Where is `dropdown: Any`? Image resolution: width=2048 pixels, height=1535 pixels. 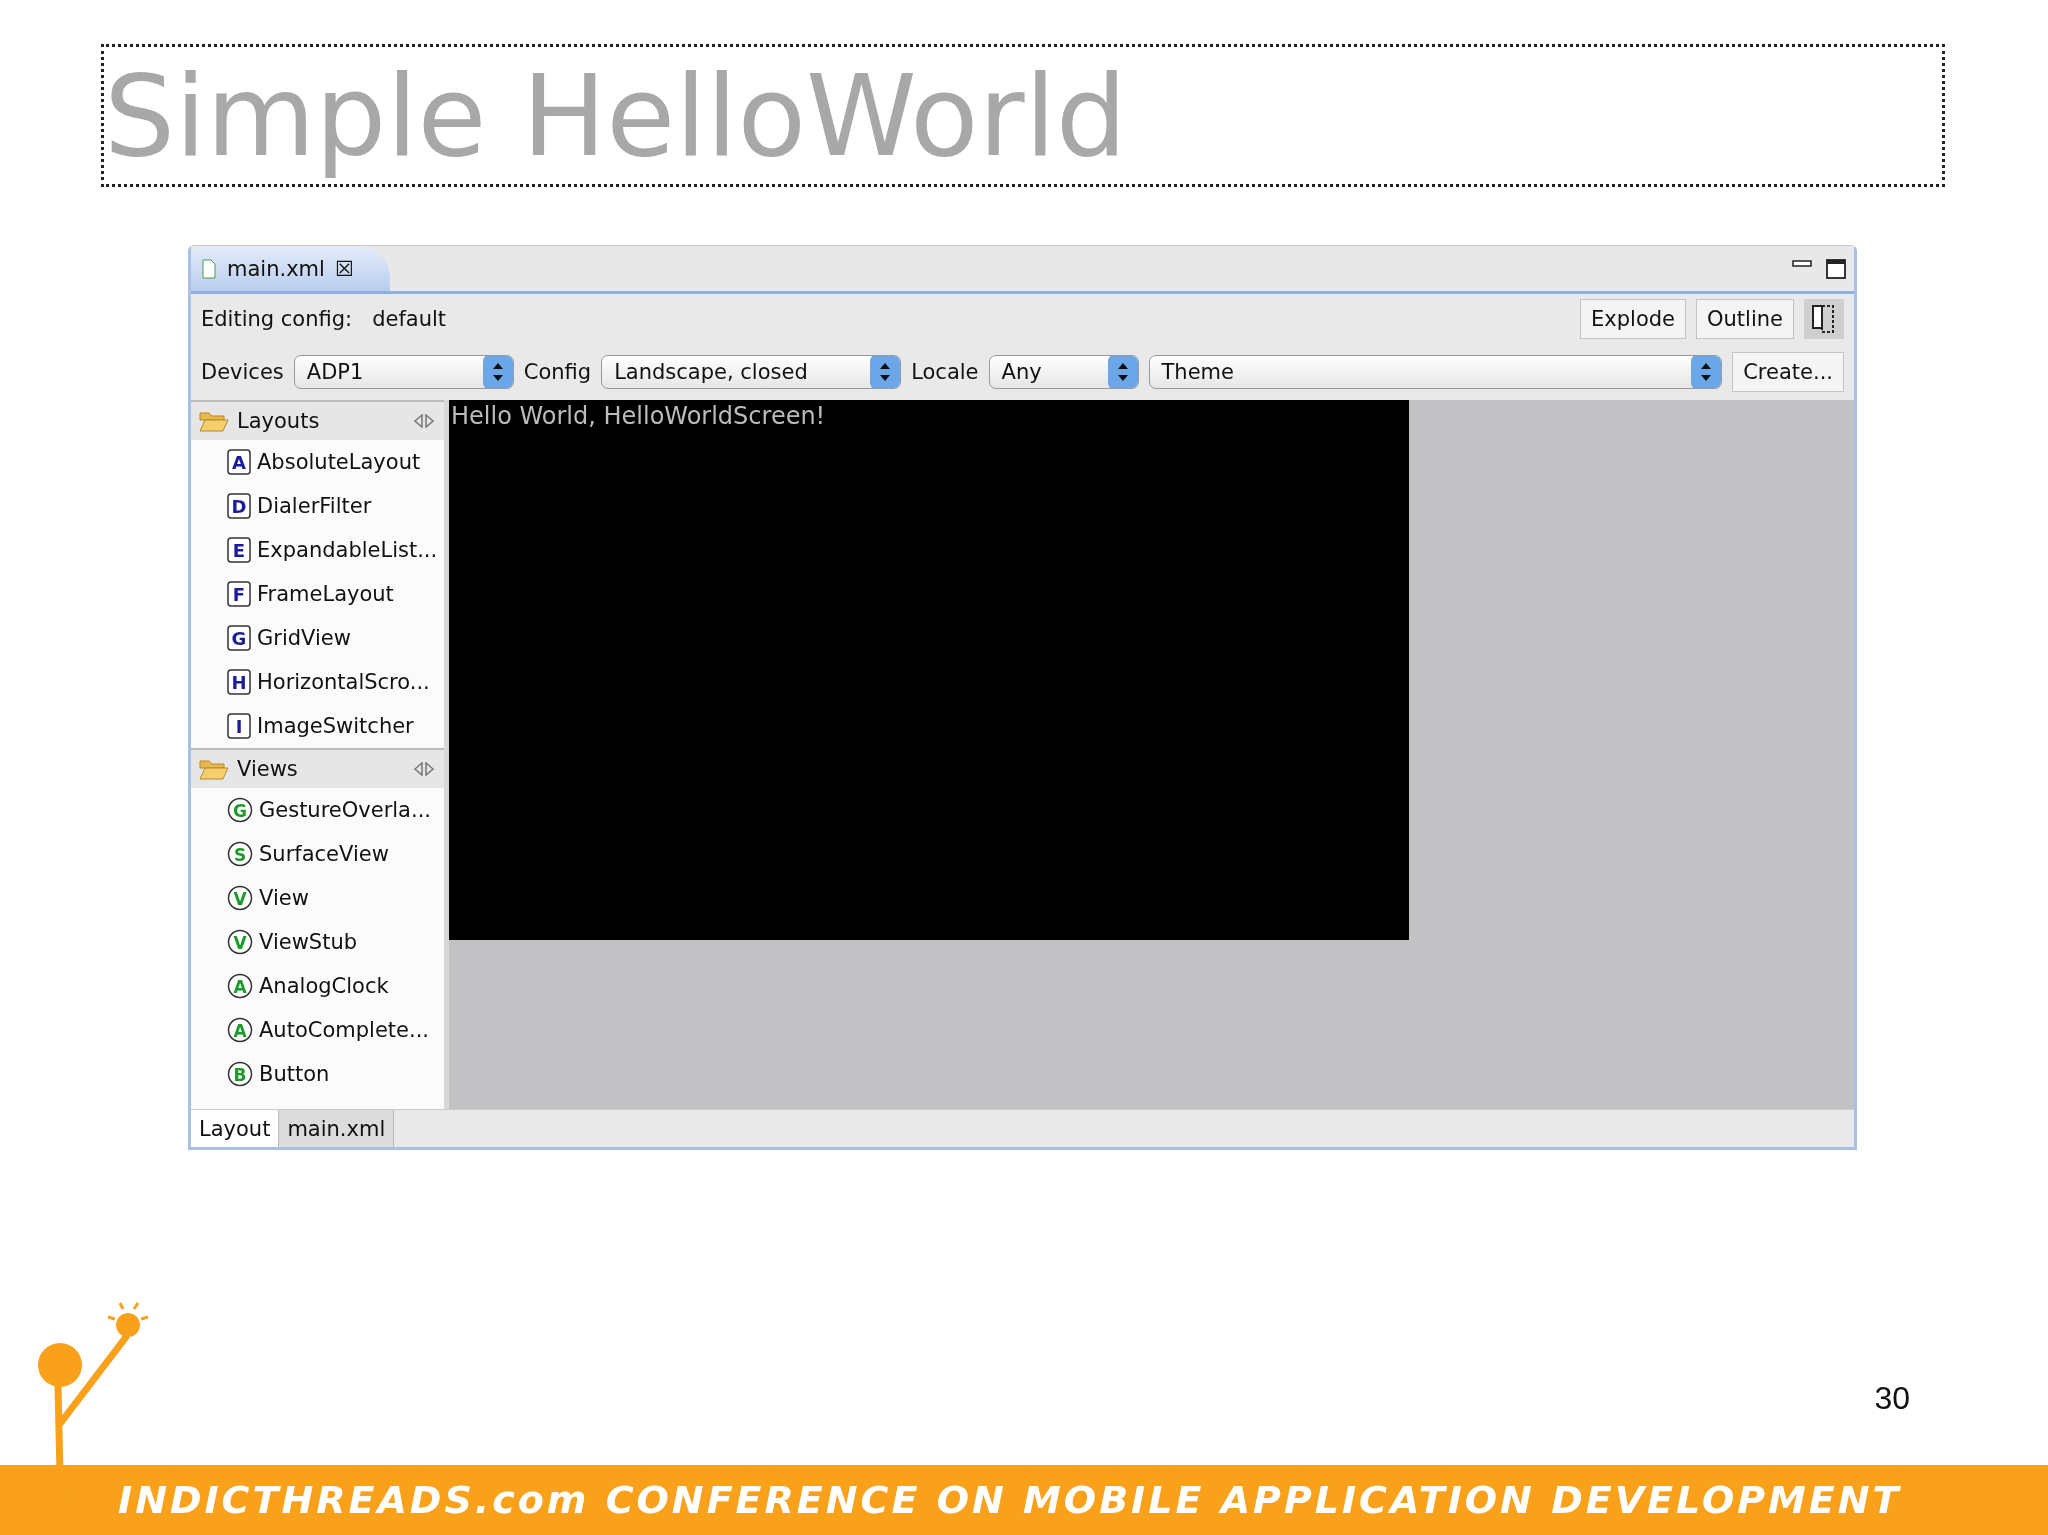 dropdown: Any is located at coordinates (1063, 372).